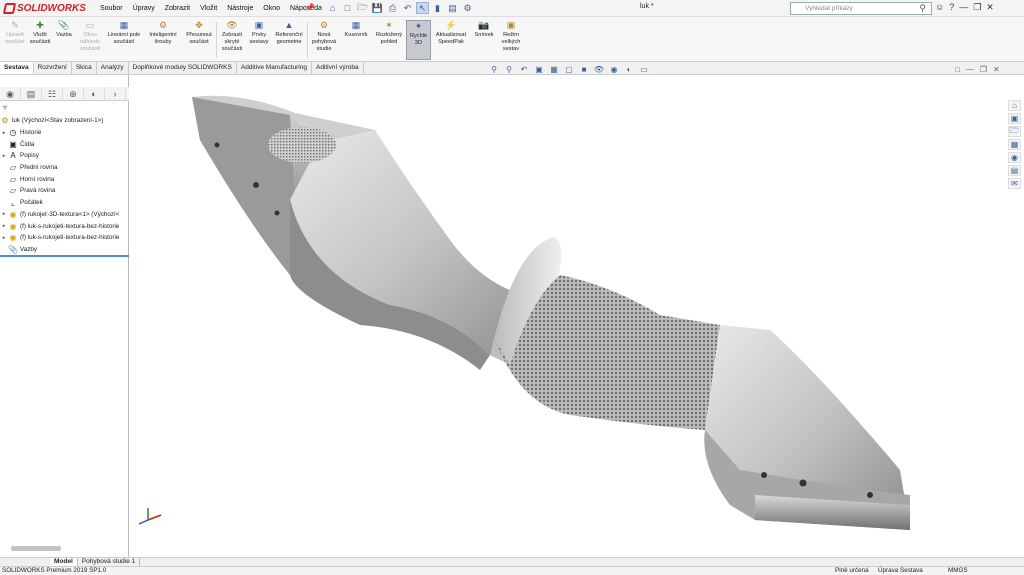  What do you see at coordinates (1014, 118) in the screenshot?
I see `design-library-icon: ▣` at bounding box center [1014, 118].